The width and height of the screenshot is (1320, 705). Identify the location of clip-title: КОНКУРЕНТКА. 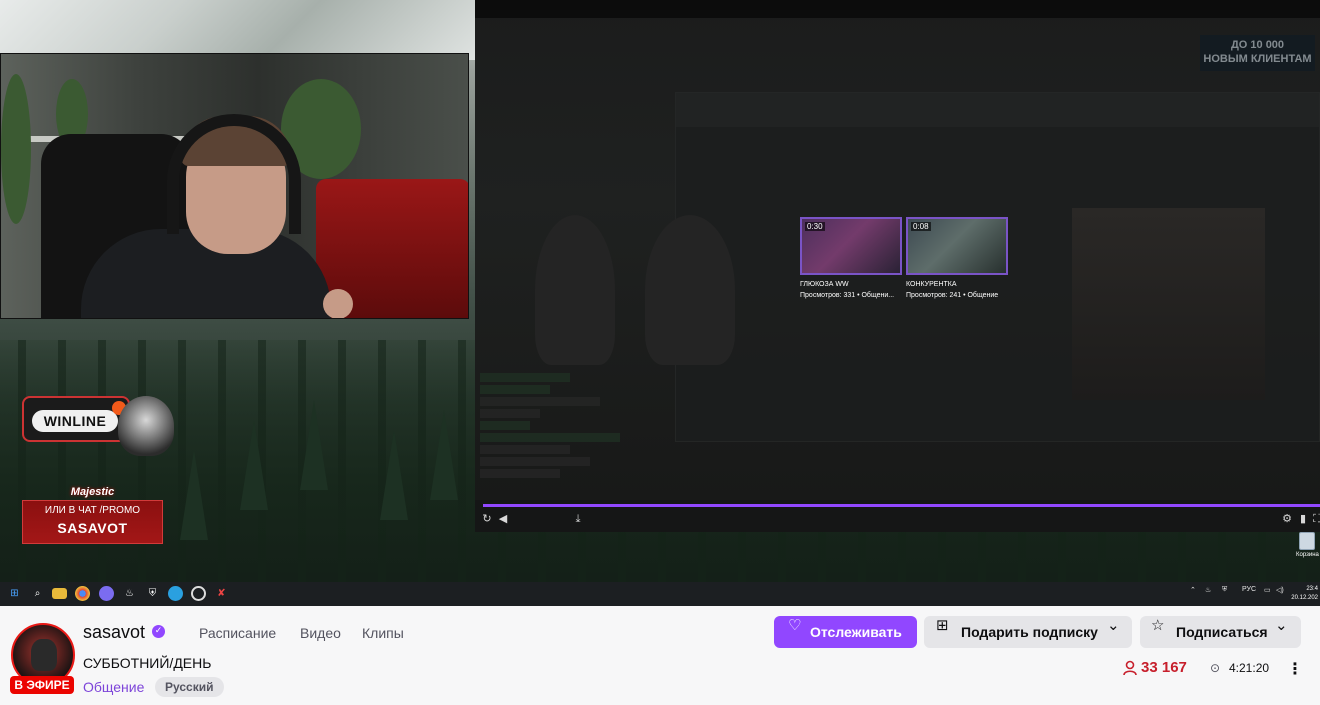
(931, 284).